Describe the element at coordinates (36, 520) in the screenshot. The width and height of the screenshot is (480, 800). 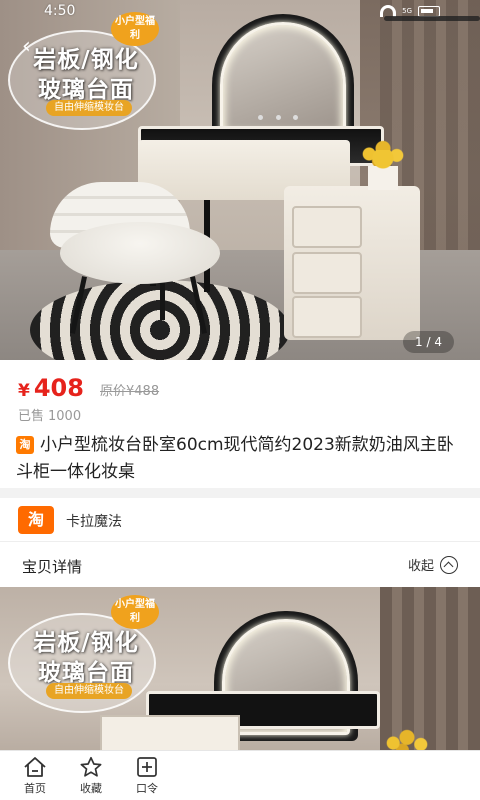
I see `shop-logo-icon: 淘` at that location.